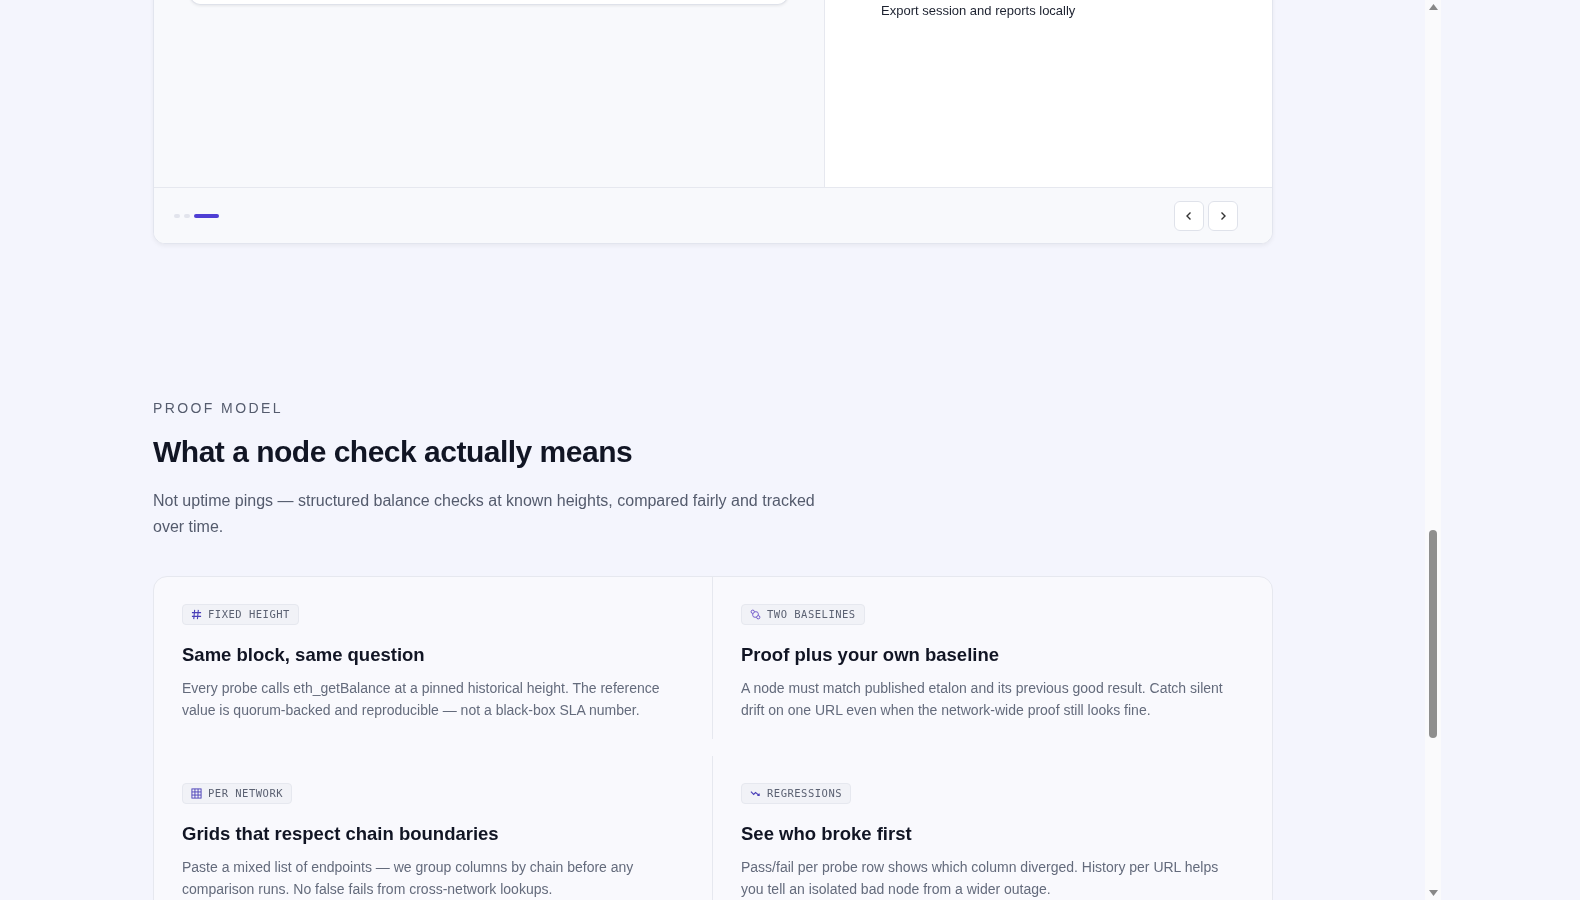 This screenshot has width=1580, height=900. Describe the element at coordinates (870, 655) in the screenshot. I see `feature-title: Proof plus your own baseline` at that location.